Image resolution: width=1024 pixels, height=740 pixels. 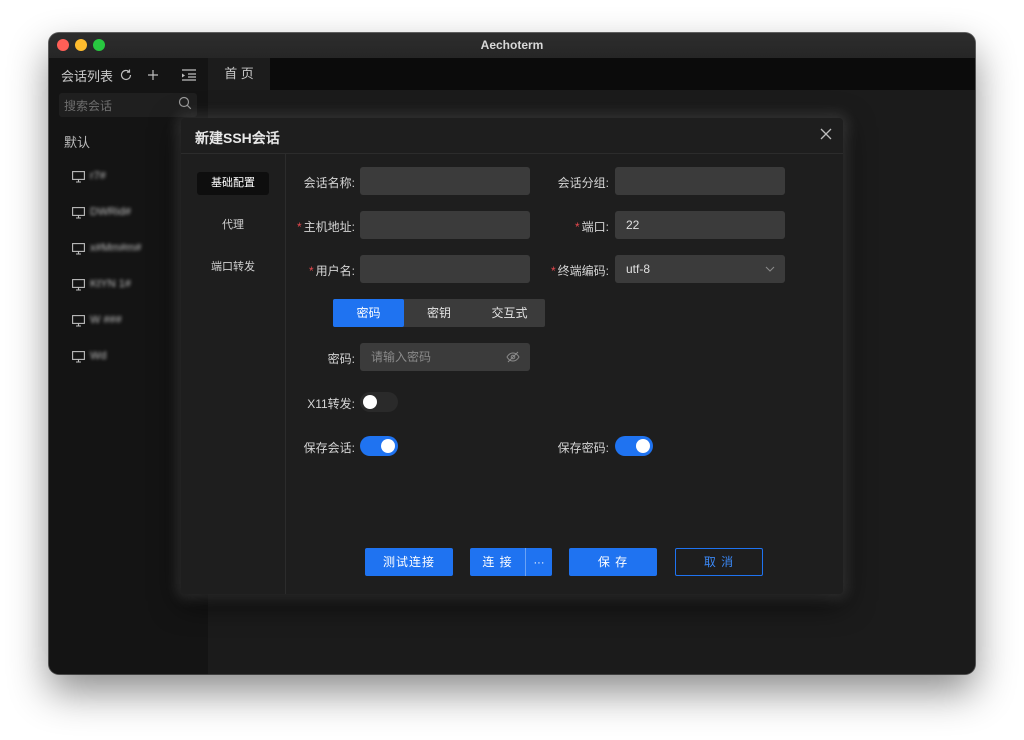 I want to click on save-password-label: 保存密码:, so click(x=583, y=448).